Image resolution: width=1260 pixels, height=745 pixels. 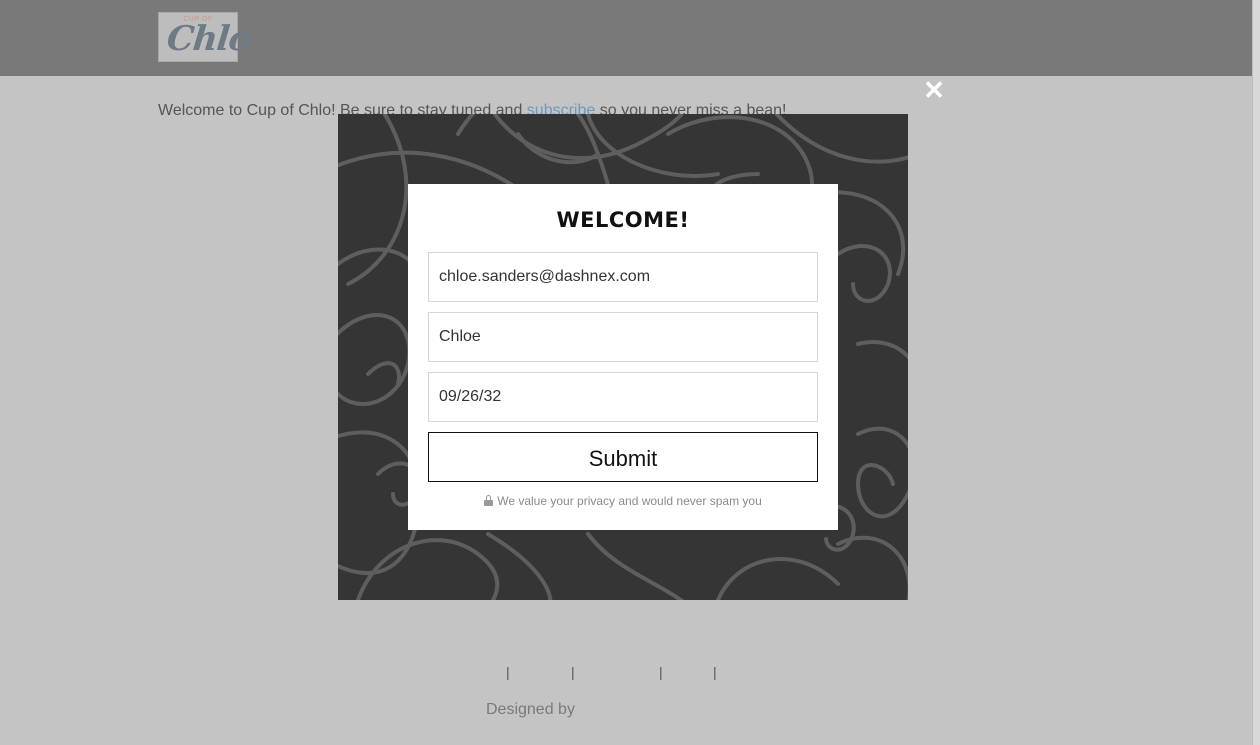 What do you see at coordinates (623, 220) in the screenshot?
I see `modal-title: WELCOME!` at bounding box center [623, 220].